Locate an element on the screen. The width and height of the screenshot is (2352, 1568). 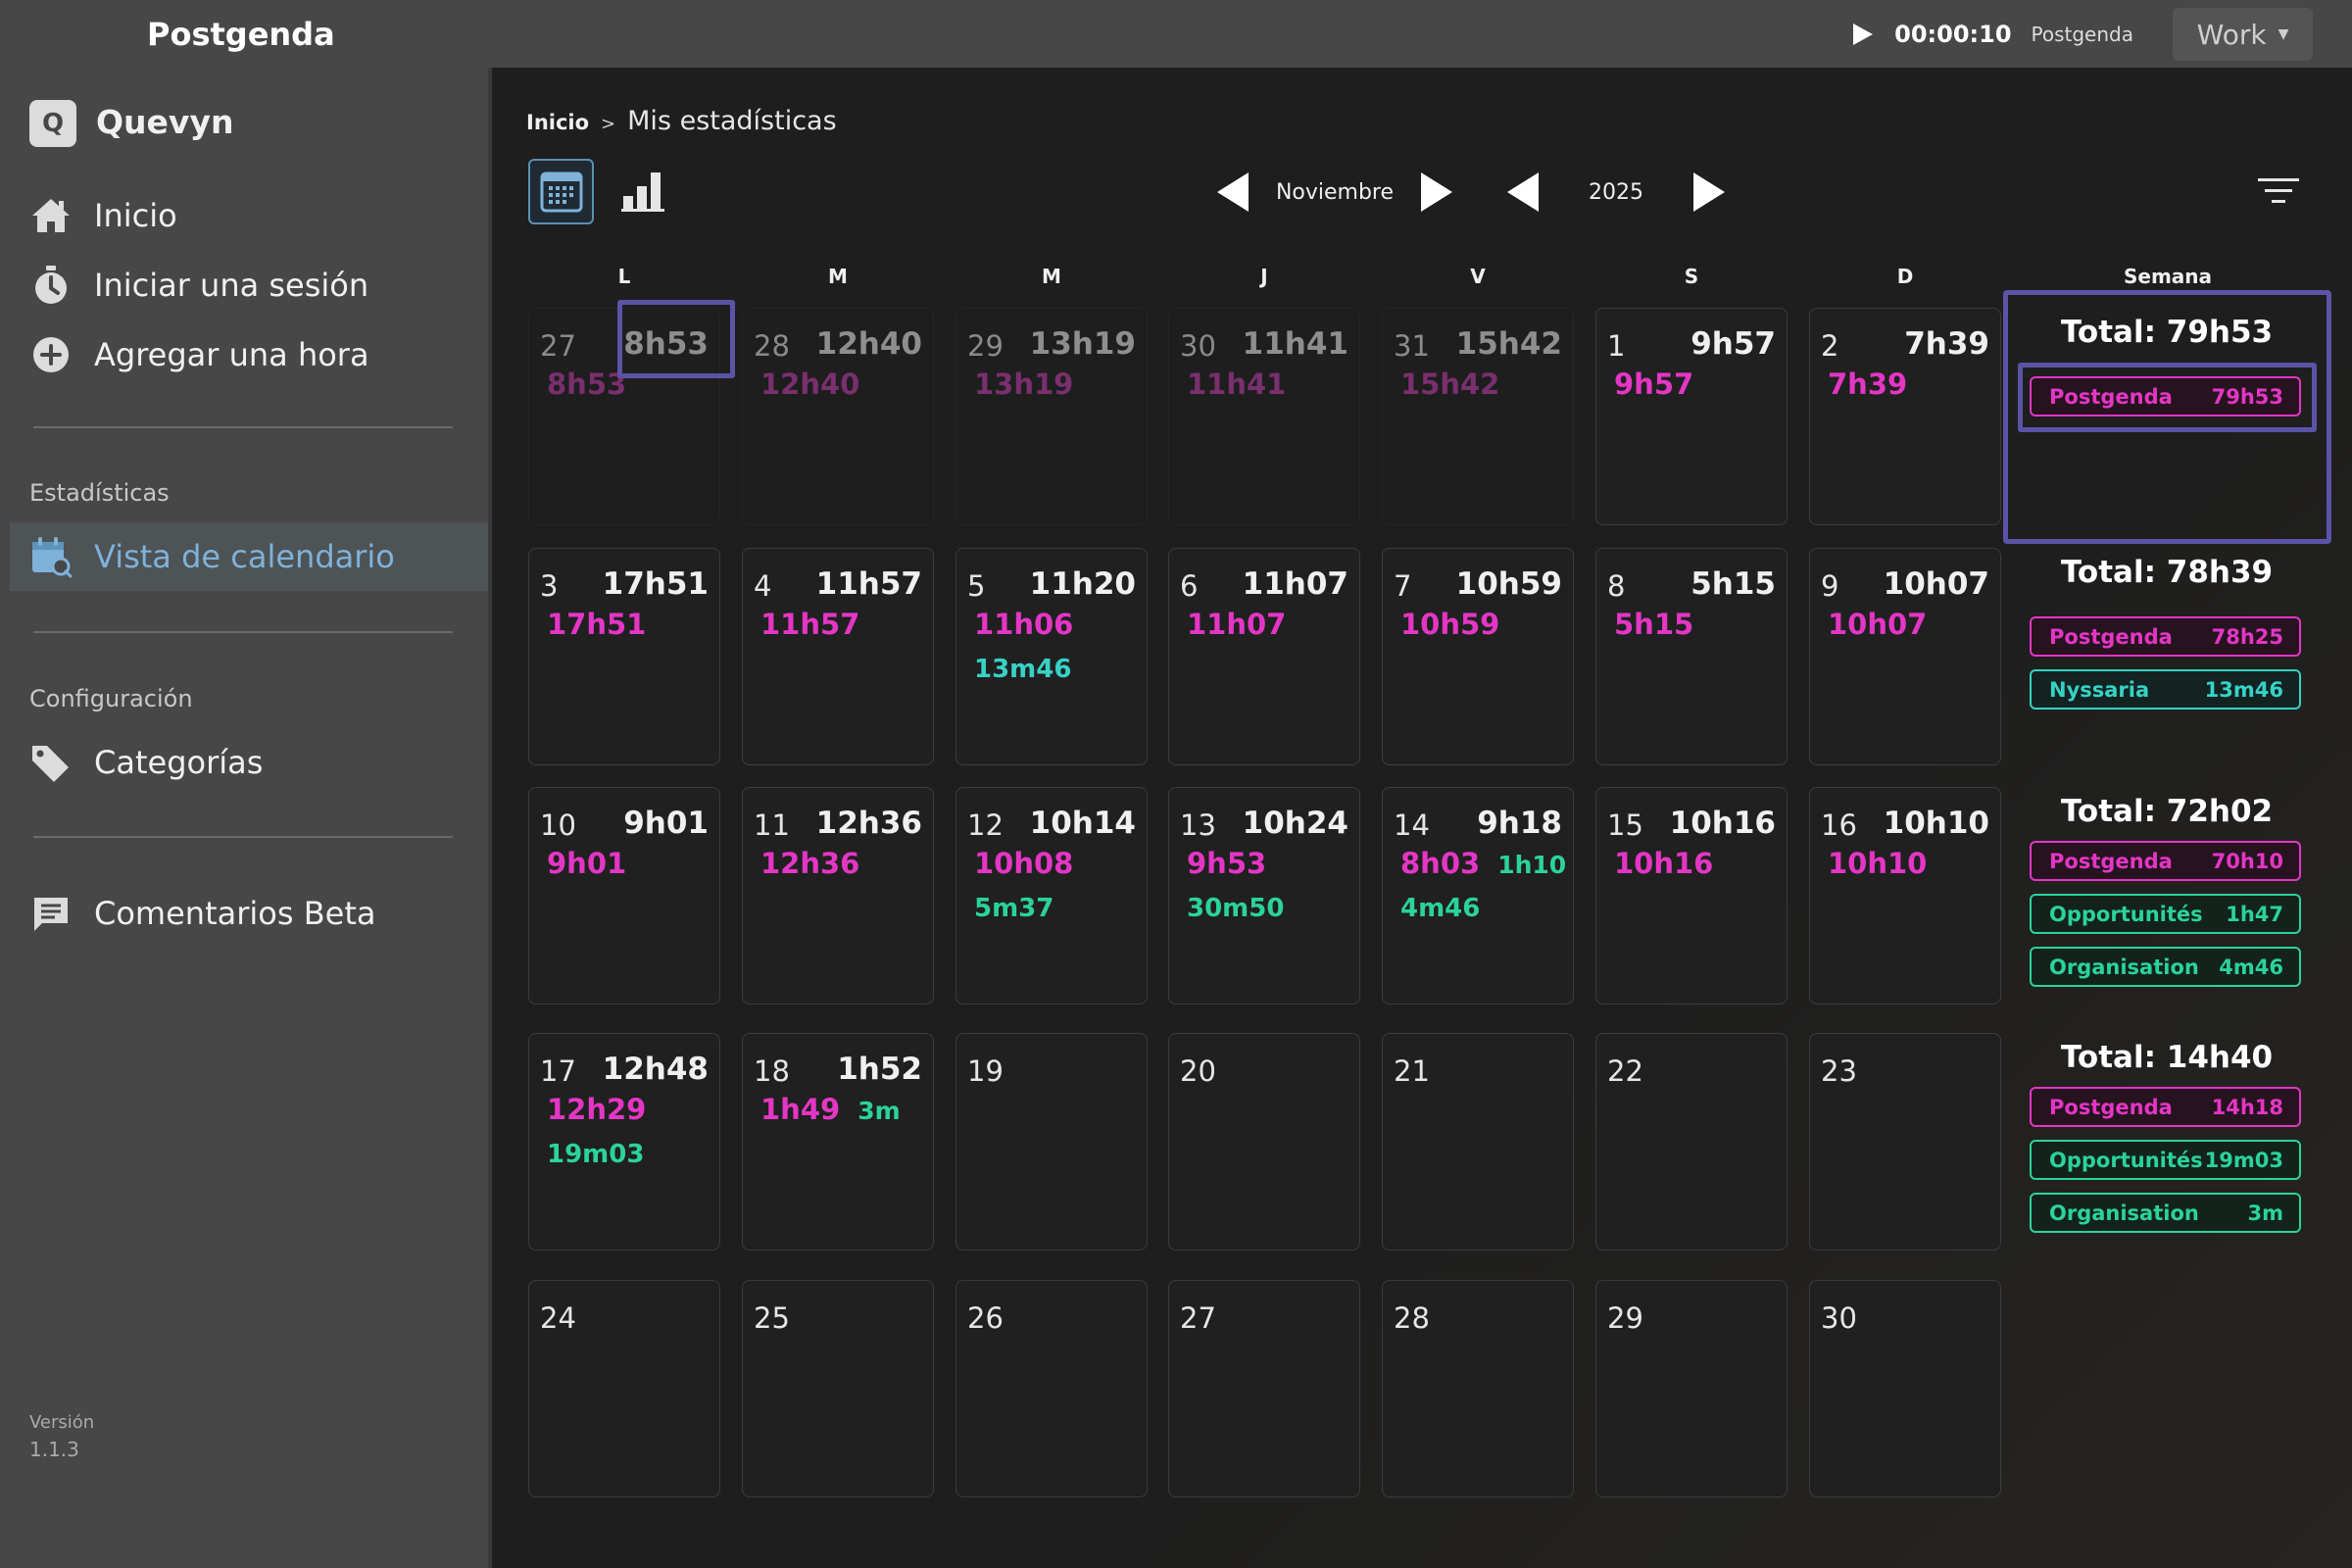
entry-duration: 8h53 is located at coordinates (587, 384).